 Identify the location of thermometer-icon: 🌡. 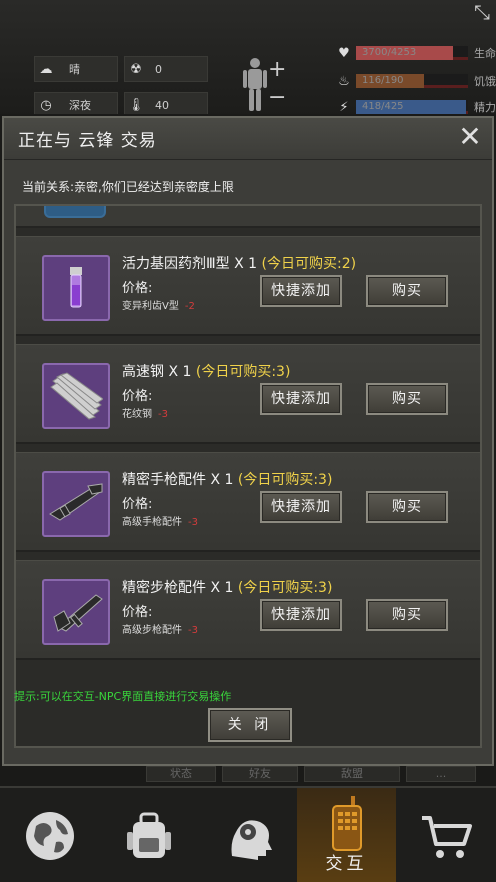
(136, 105).